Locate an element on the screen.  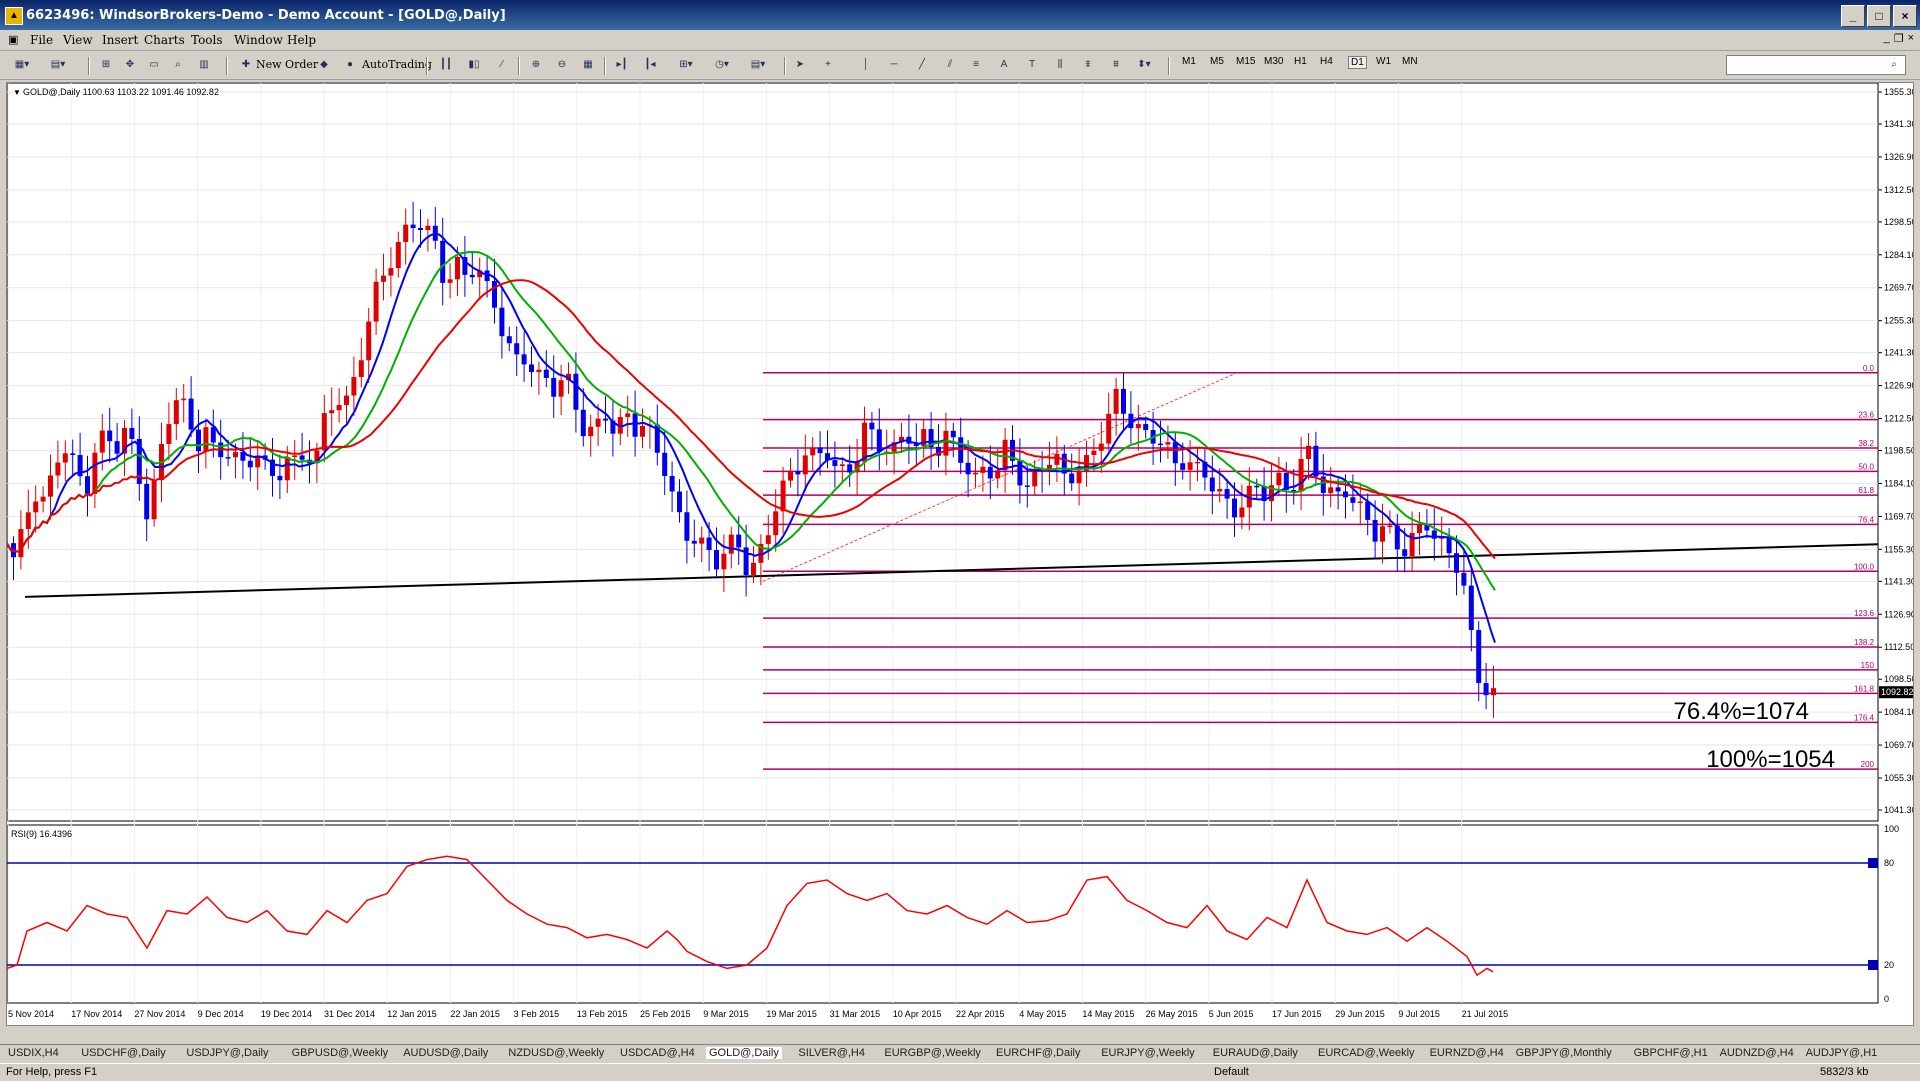
chart-tab: AUDJPY@,H1 is located at coordinates (1842, 1053).